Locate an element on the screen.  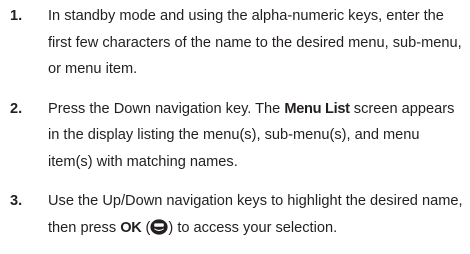
step-number: 2. is located at coordinates (16, 108).